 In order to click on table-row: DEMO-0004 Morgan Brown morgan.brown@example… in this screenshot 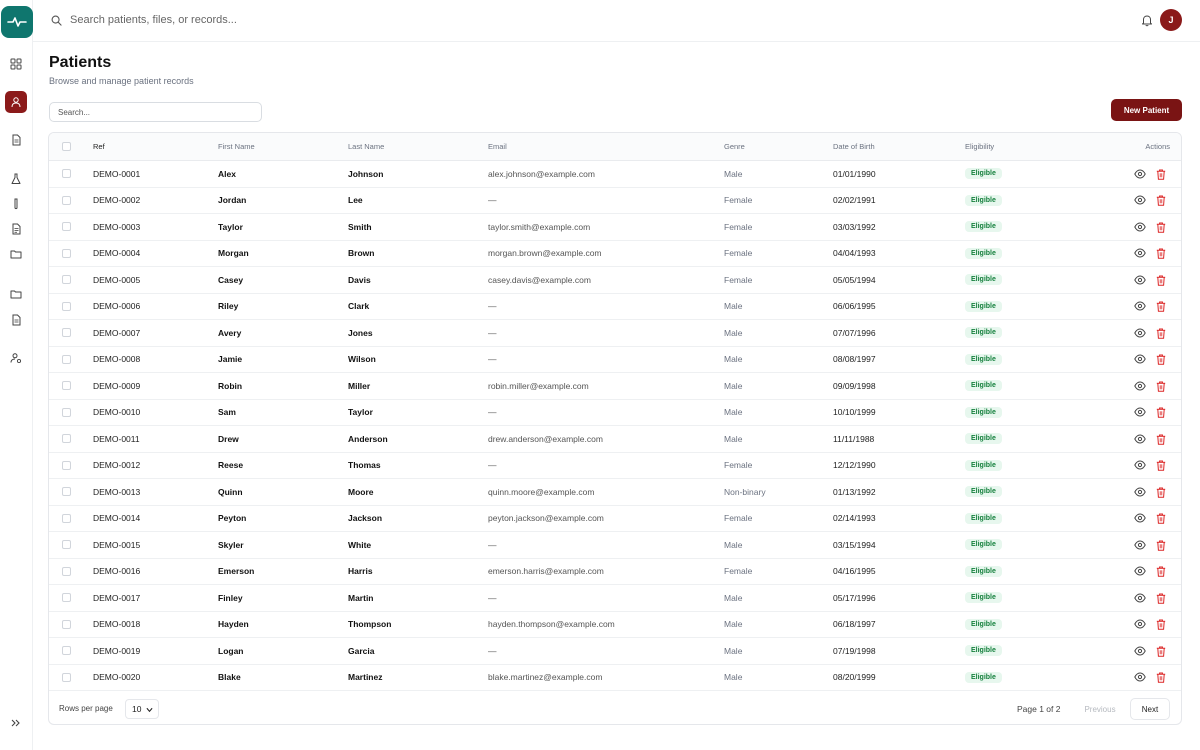, I will do `click(615, 254)`.